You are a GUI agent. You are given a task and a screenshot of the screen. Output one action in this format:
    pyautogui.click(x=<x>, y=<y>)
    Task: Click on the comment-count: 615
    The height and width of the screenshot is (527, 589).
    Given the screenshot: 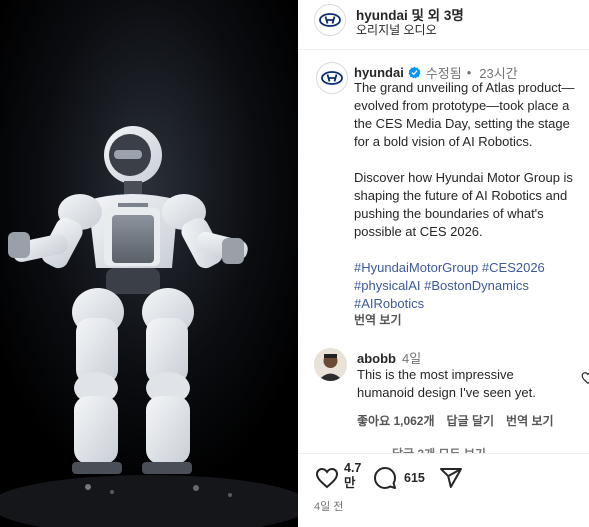 What is the action you would take?
    pyautogui.click(x=414, y=478)
    